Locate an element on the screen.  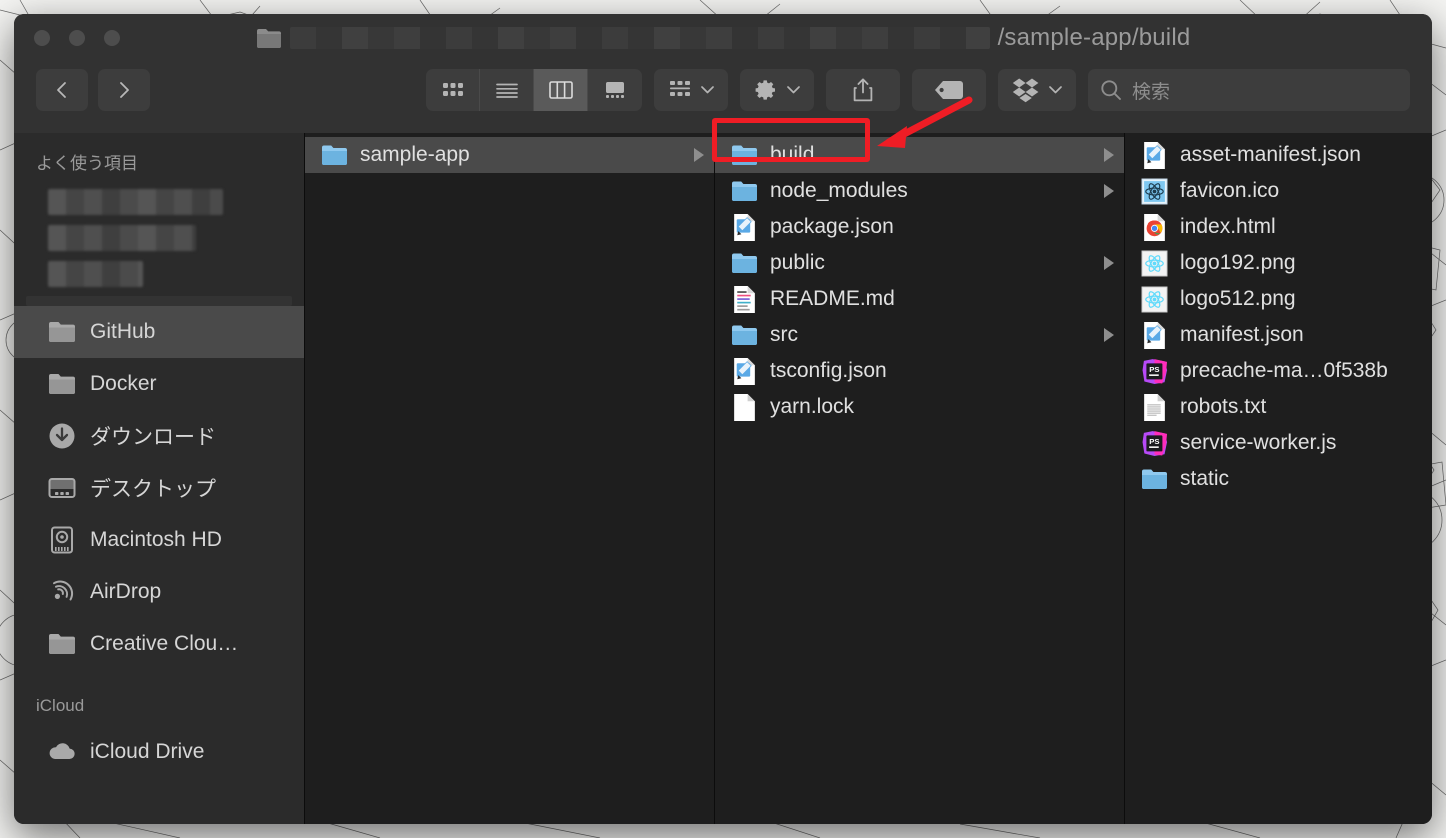
view-mode-segmented-control is located at coordinates (534, 90).